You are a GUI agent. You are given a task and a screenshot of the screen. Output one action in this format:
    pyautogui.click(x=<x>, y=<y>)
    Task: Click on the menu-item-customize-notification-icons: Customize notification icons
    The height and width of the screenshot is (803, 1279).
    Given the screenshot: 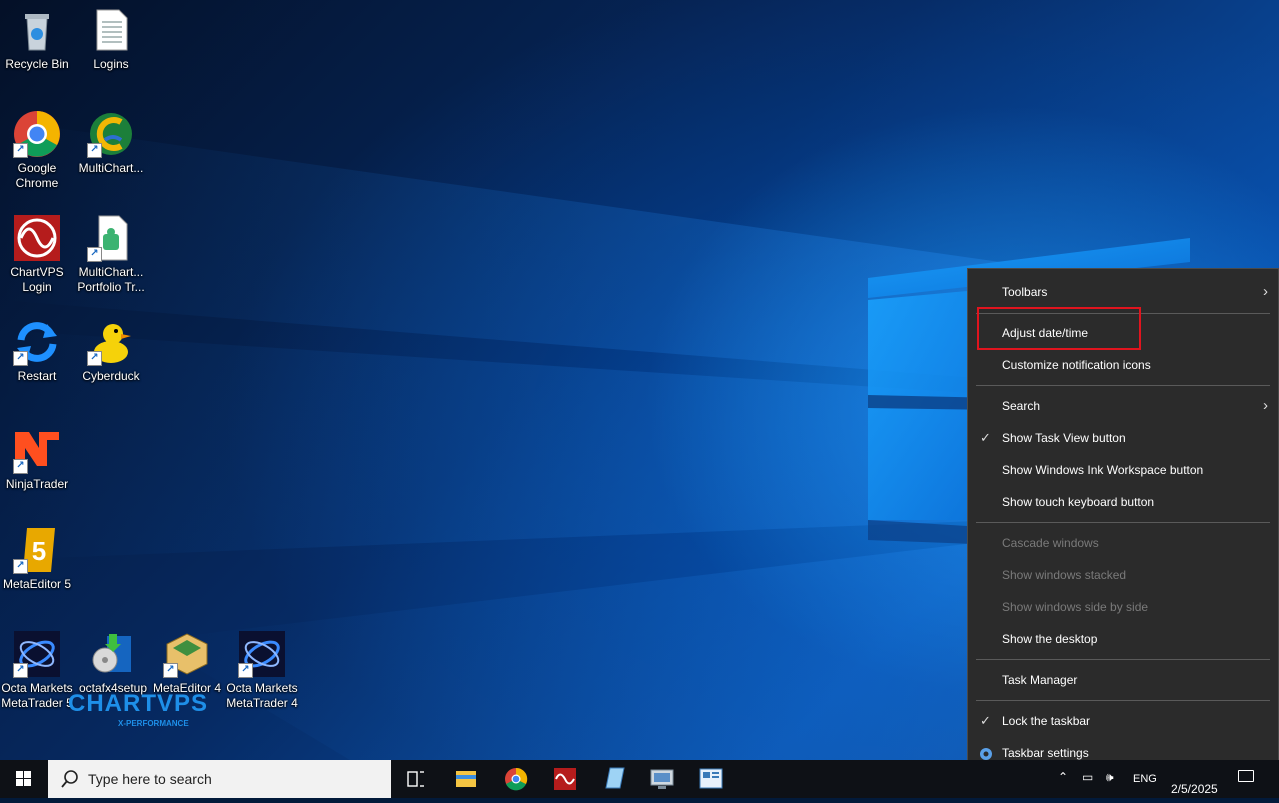 What is the action you would take?
    pyautogui.click(x=1123, y=365)
    